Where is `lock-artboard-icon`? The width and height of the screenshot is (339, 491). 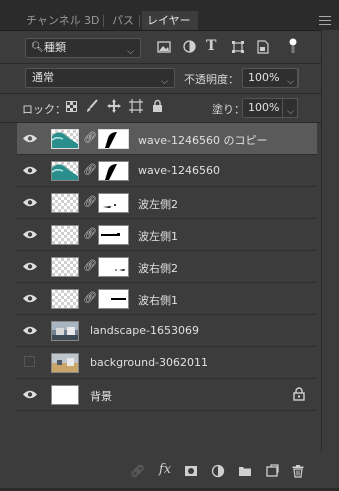 lock-artboard-icon is located at coordinates (136, 106).